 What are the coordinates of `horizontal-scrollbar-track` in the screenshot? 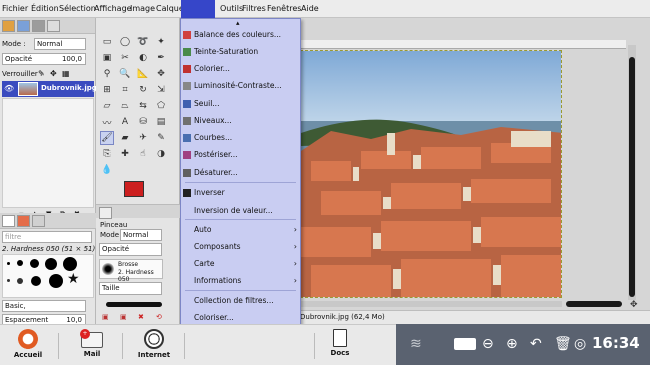 It's located at (431, 304).